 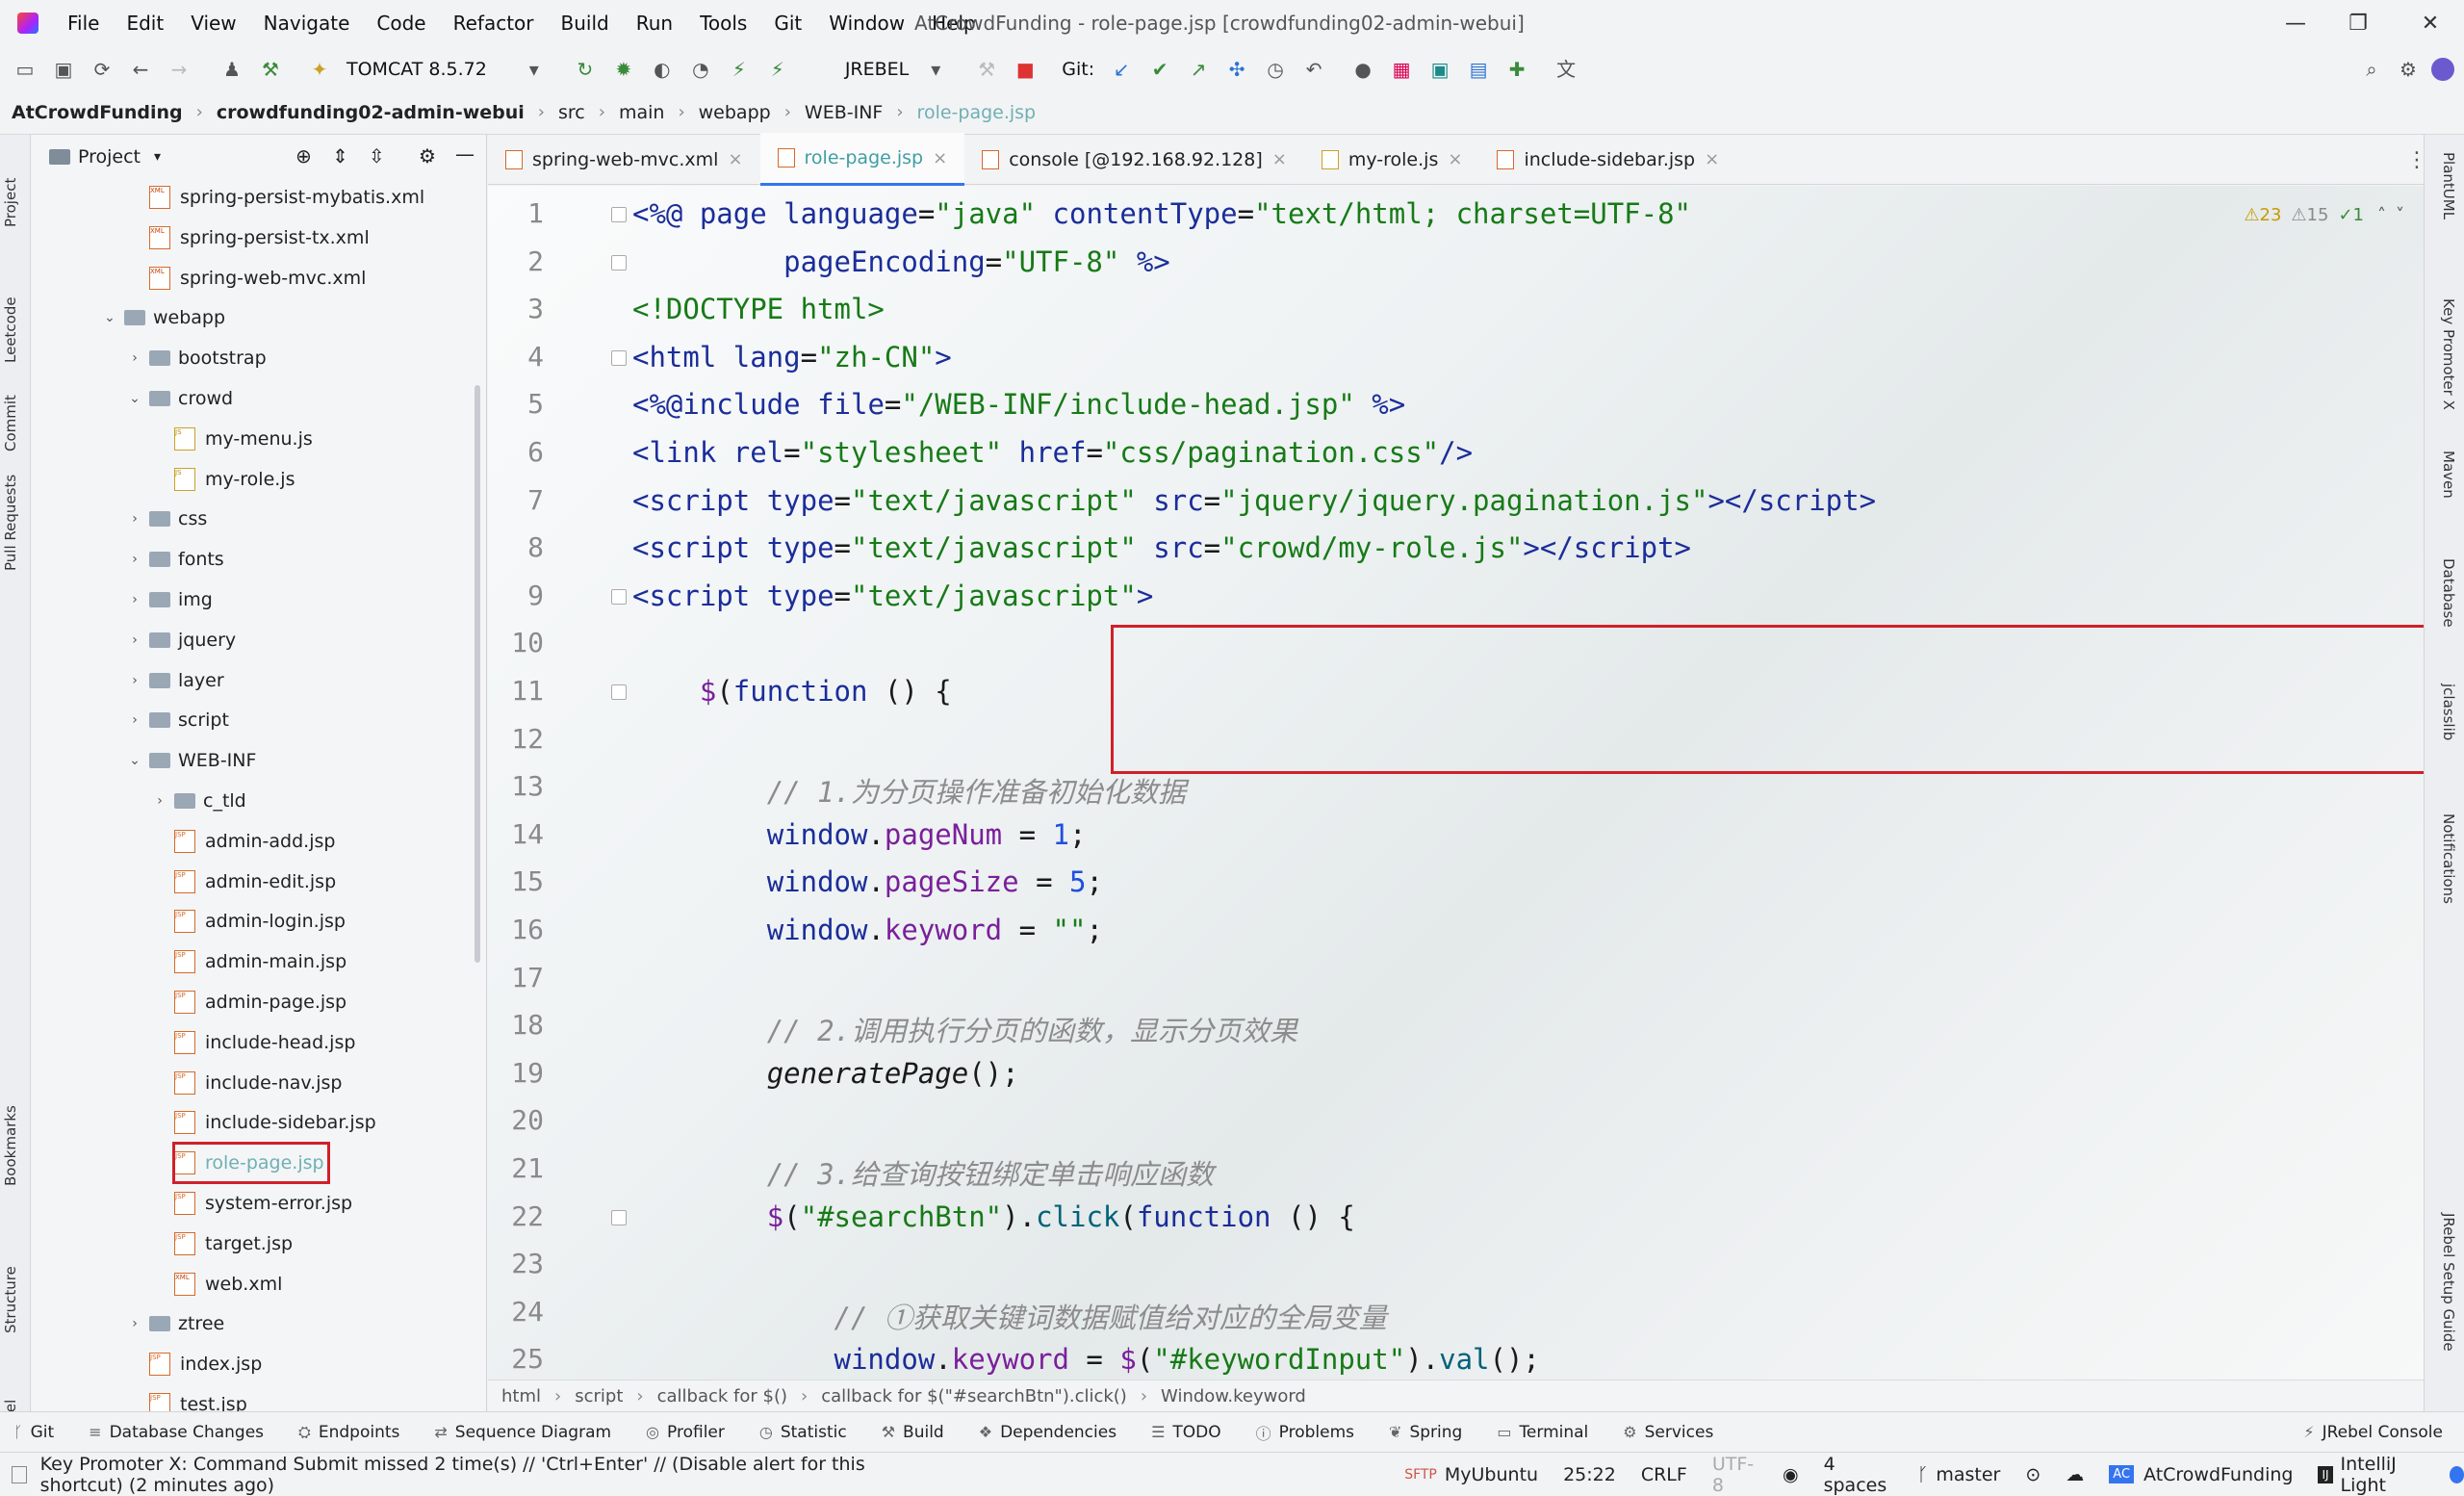 What do you see at coordinates (175, 1323) in the screenshot?
I see `tree-item: › ztree` at bounding box center [175, 1323].